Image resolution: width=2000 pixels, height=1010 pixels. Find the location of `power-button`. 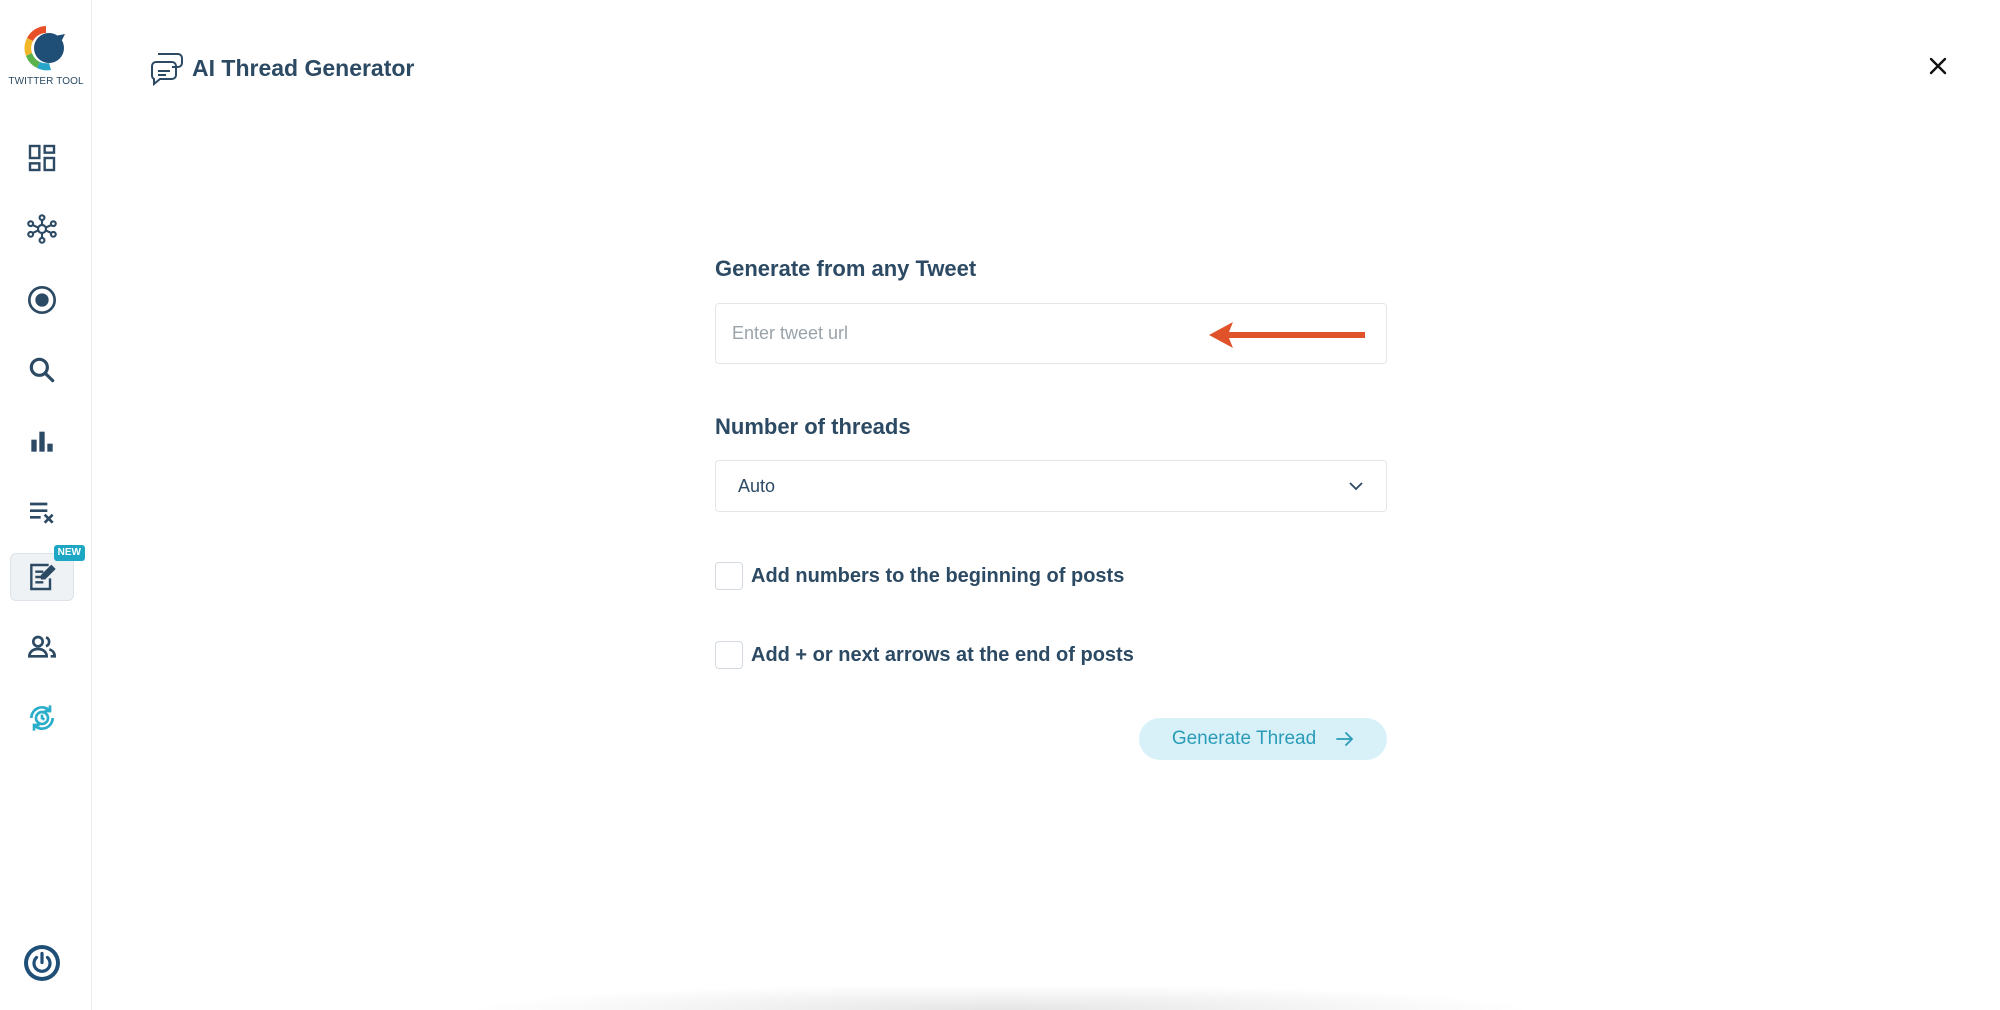

power-button is located at coordinates (42, 963).